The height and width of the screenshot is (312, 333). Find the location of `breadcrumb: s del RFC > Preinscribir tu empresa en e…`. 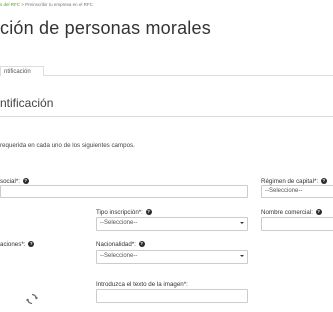

breadcrumb: s del RFC > Preinscribir tu empresa en e… is located at coordinates (46, 4).